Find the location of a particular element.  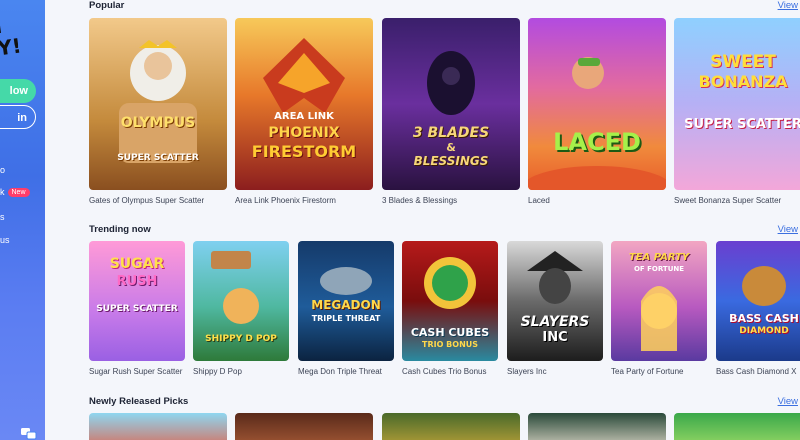

section-title-newly-released: Newly Released Picks is located at coordinates (139, 401).